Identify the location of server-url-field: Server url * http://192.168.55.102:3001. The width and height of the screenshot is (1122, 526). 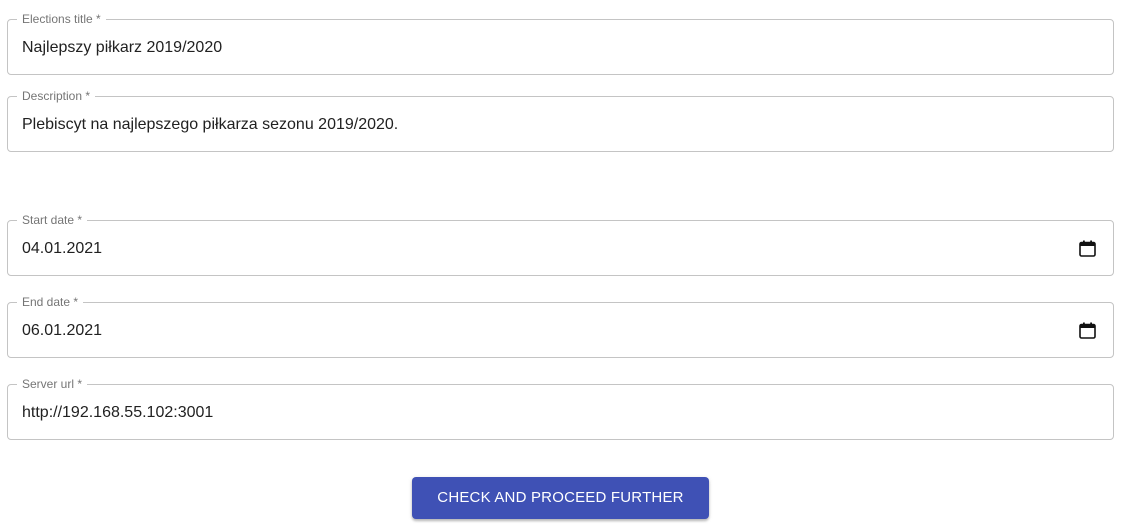
(560, 408).